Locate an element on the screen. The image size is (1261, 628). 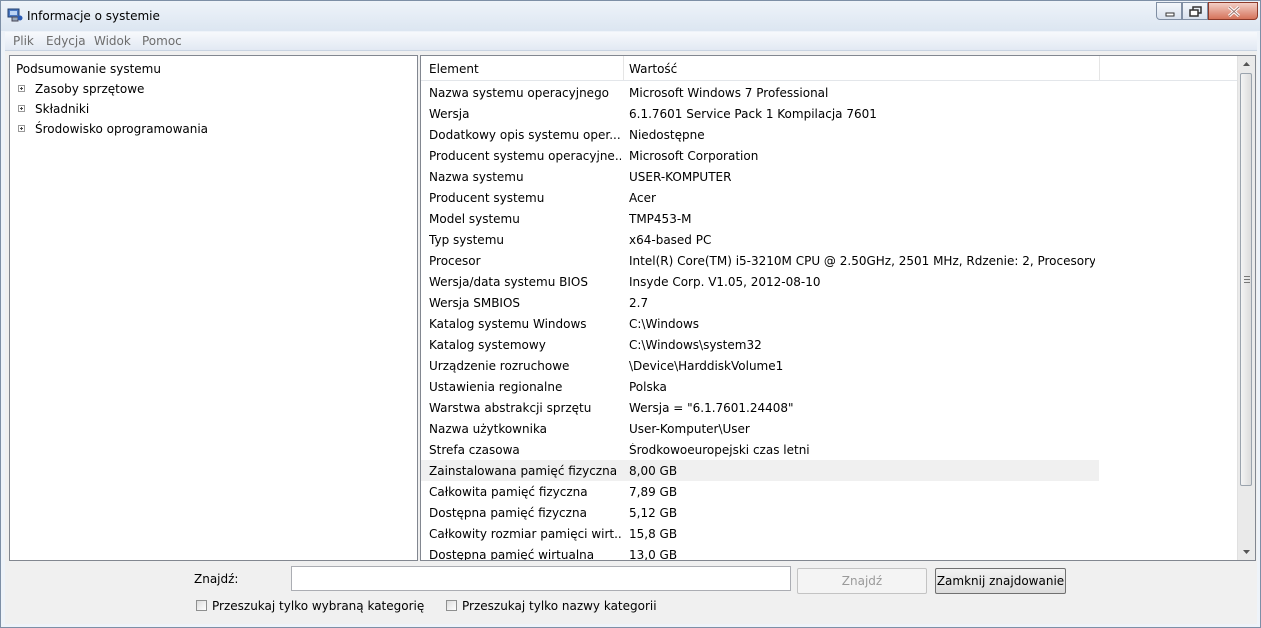
table-row: Katalog systemu Windows C:\Windows is located at coordinates (830, 323).